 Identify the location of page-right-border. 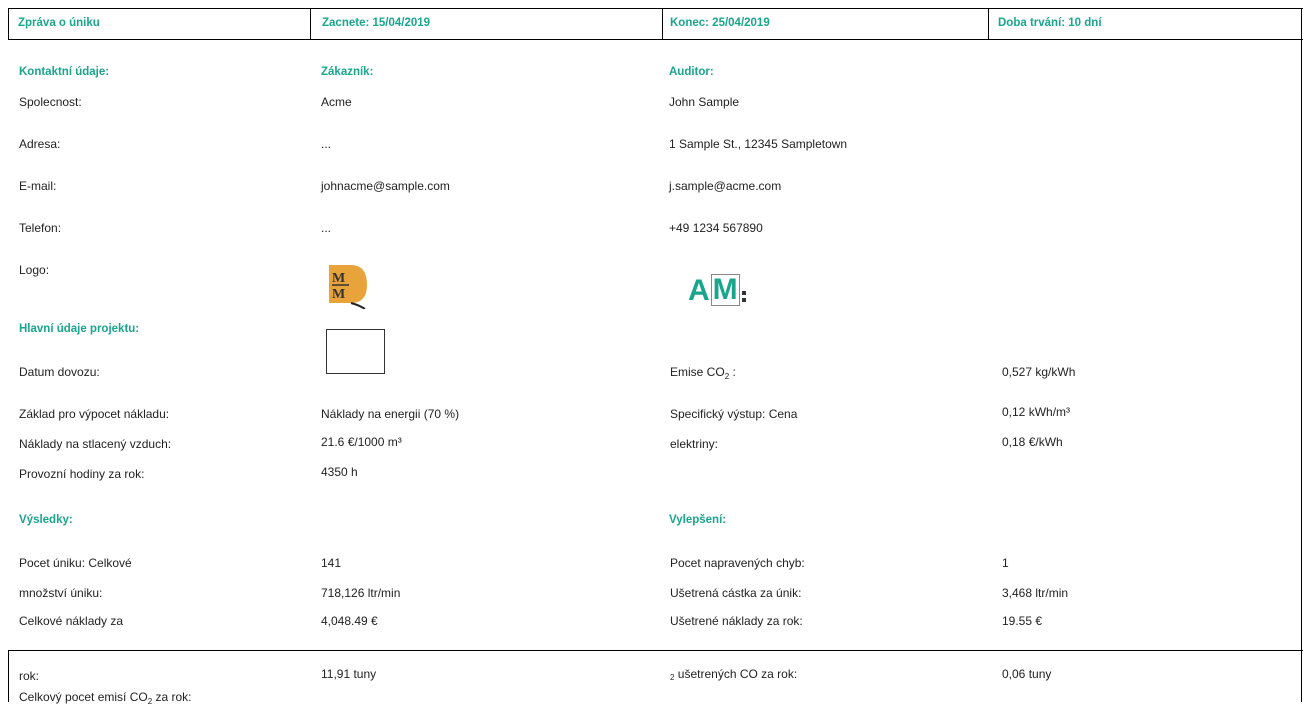
(1301, 329).